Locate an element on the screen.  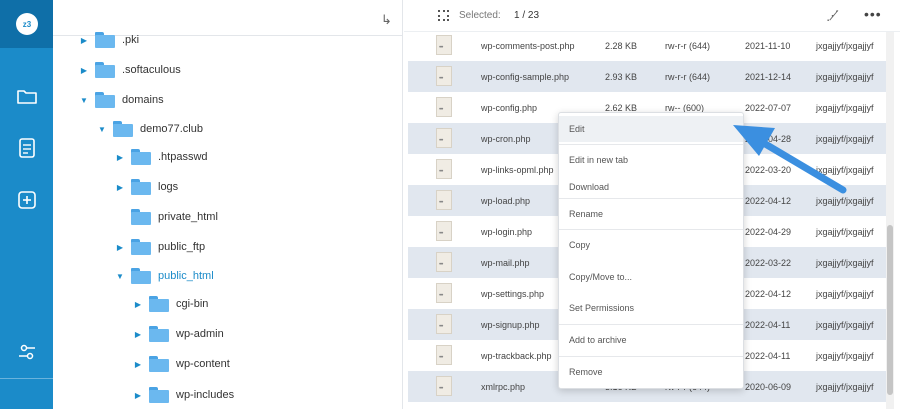
tree-node-wp-content: ▶ wp-content is located at coordinates (181, 364).